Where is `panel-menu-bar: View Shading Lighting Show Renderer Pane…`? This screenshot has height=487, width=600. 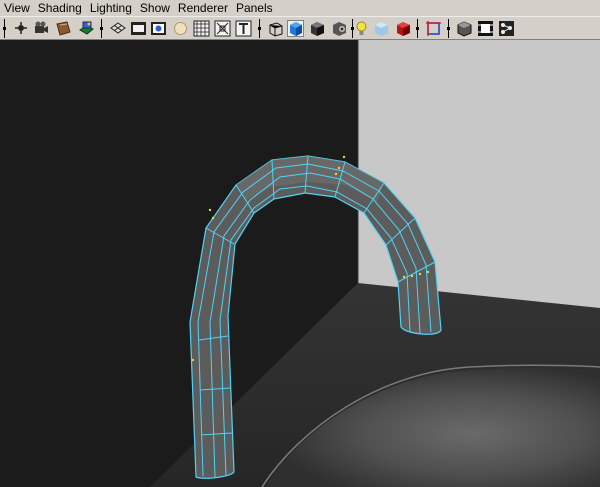
panel-menu-bar: View Shading Lighting Show Renderer Pane… is located at coordinates (300, 8).